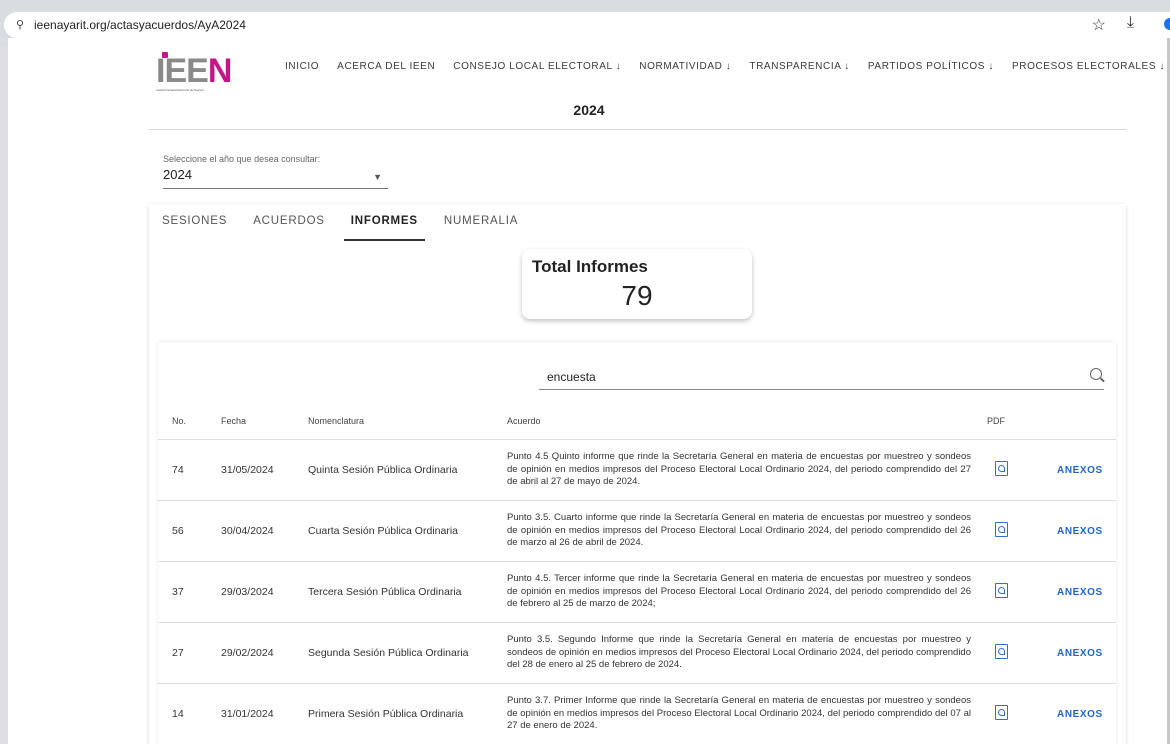  Describe the element at coordinates (140, 25) in the screenshot. I see `url-text: ieenayarit.org/actasyacuerdos/AyA2024` at that location.